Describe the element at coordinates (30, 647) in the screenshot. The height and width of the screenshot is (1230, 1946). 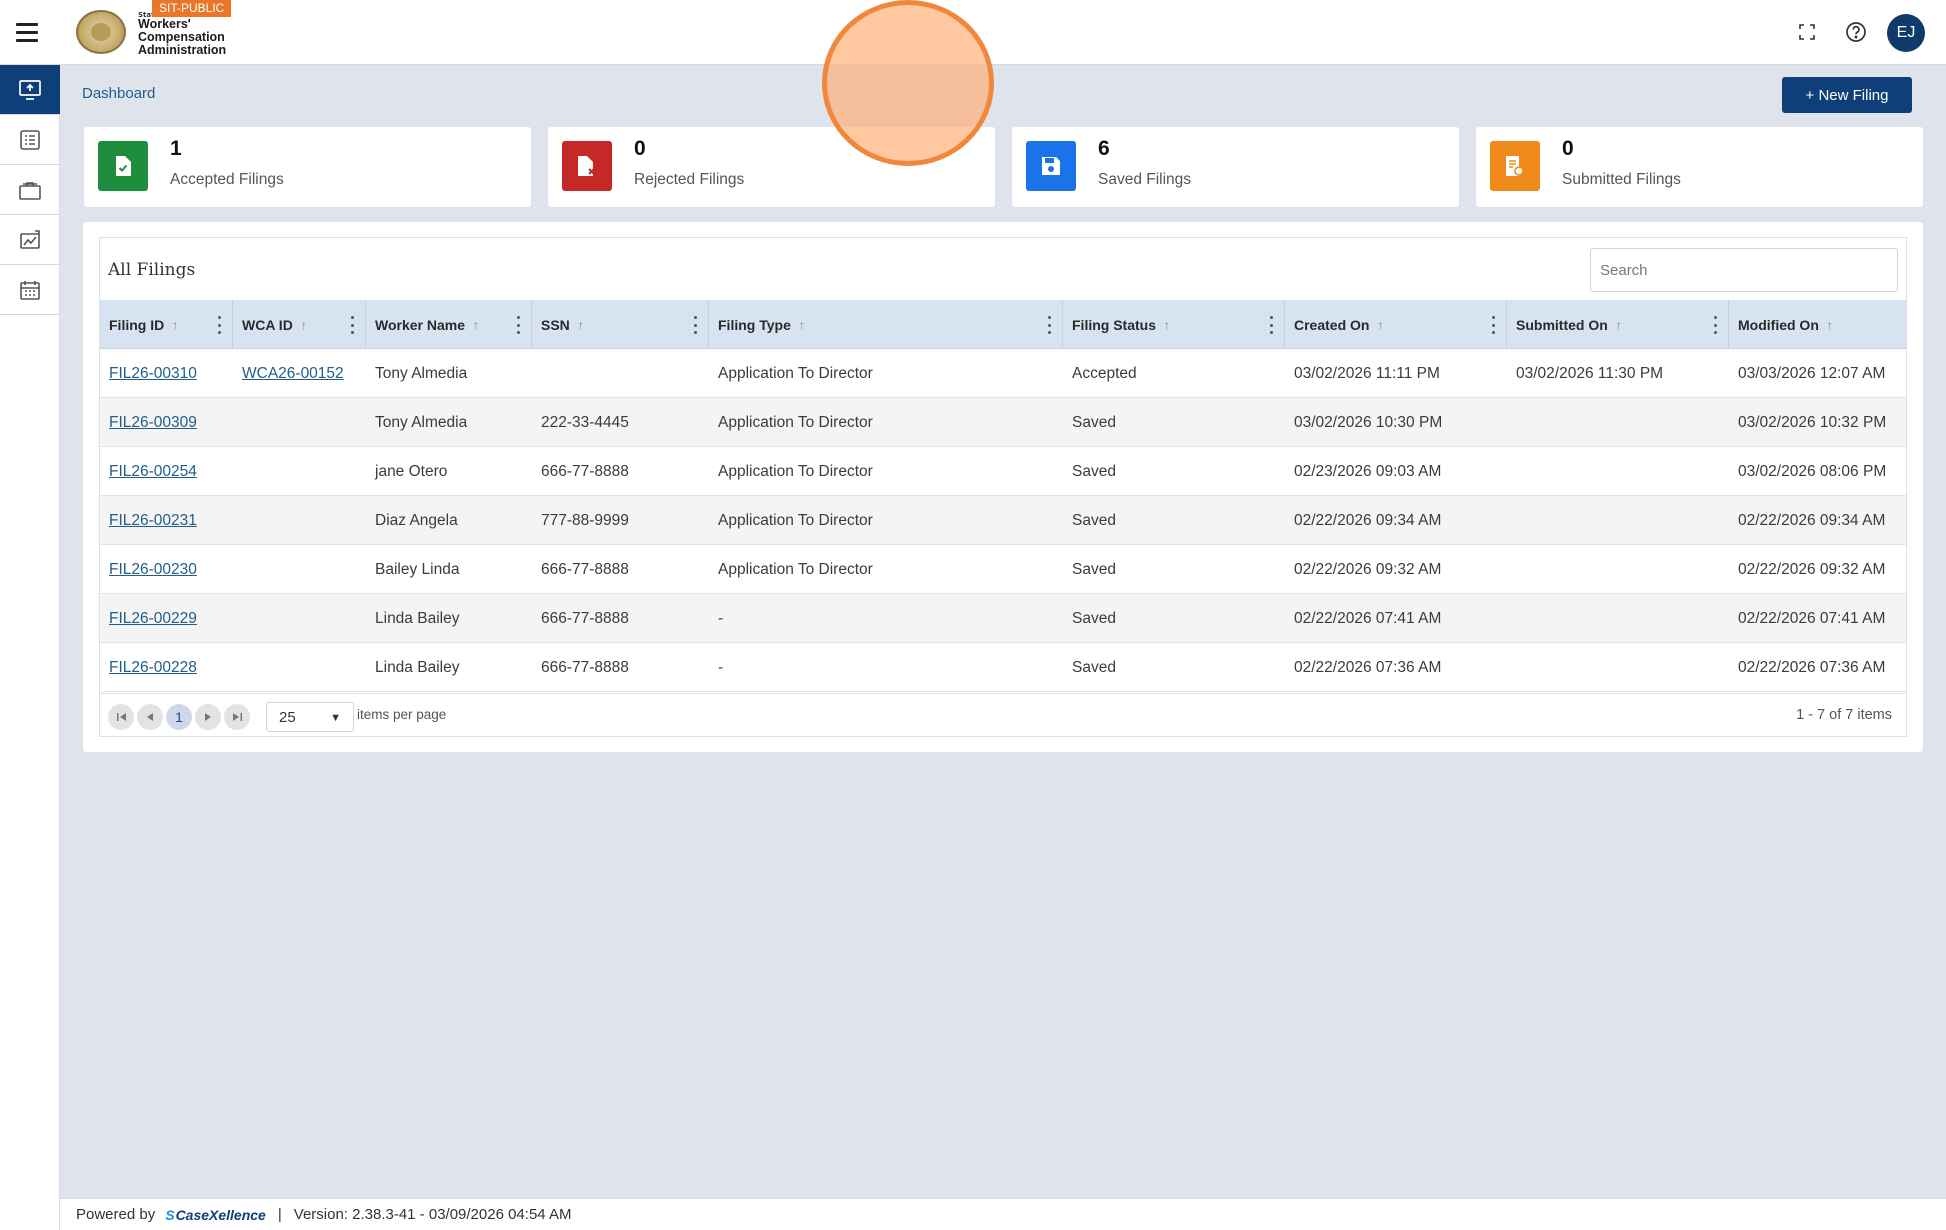
I see `left-sidebar` at that location.